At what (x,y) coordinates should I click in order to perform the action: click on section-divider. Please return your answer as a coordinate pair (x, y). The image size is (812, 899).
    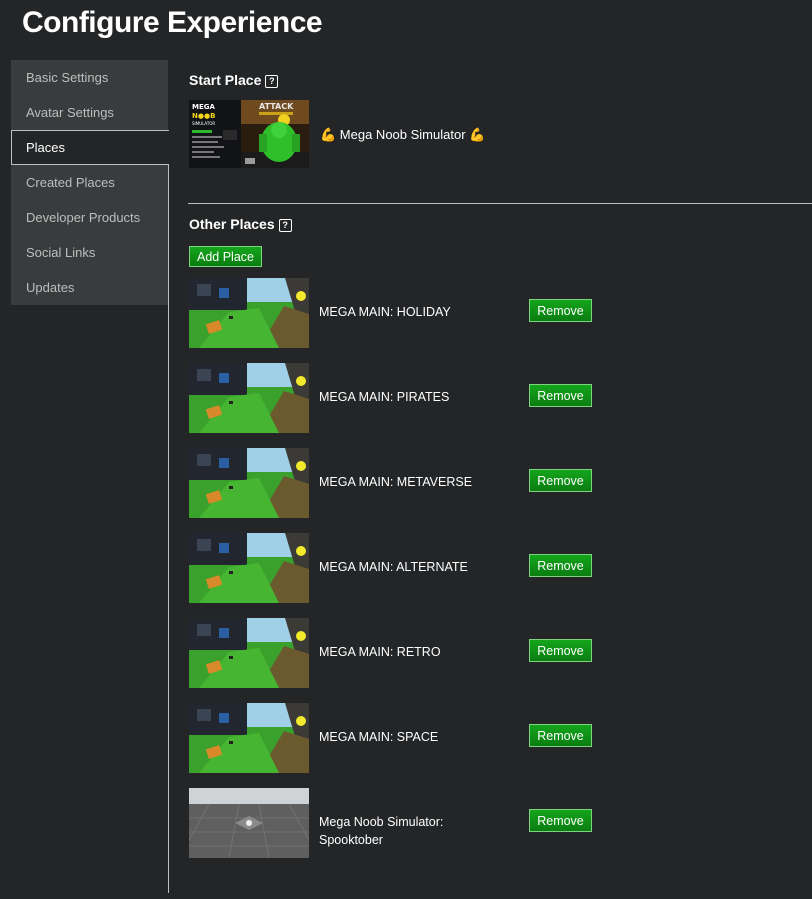
    Looking at the image, I should click on (500, 203).